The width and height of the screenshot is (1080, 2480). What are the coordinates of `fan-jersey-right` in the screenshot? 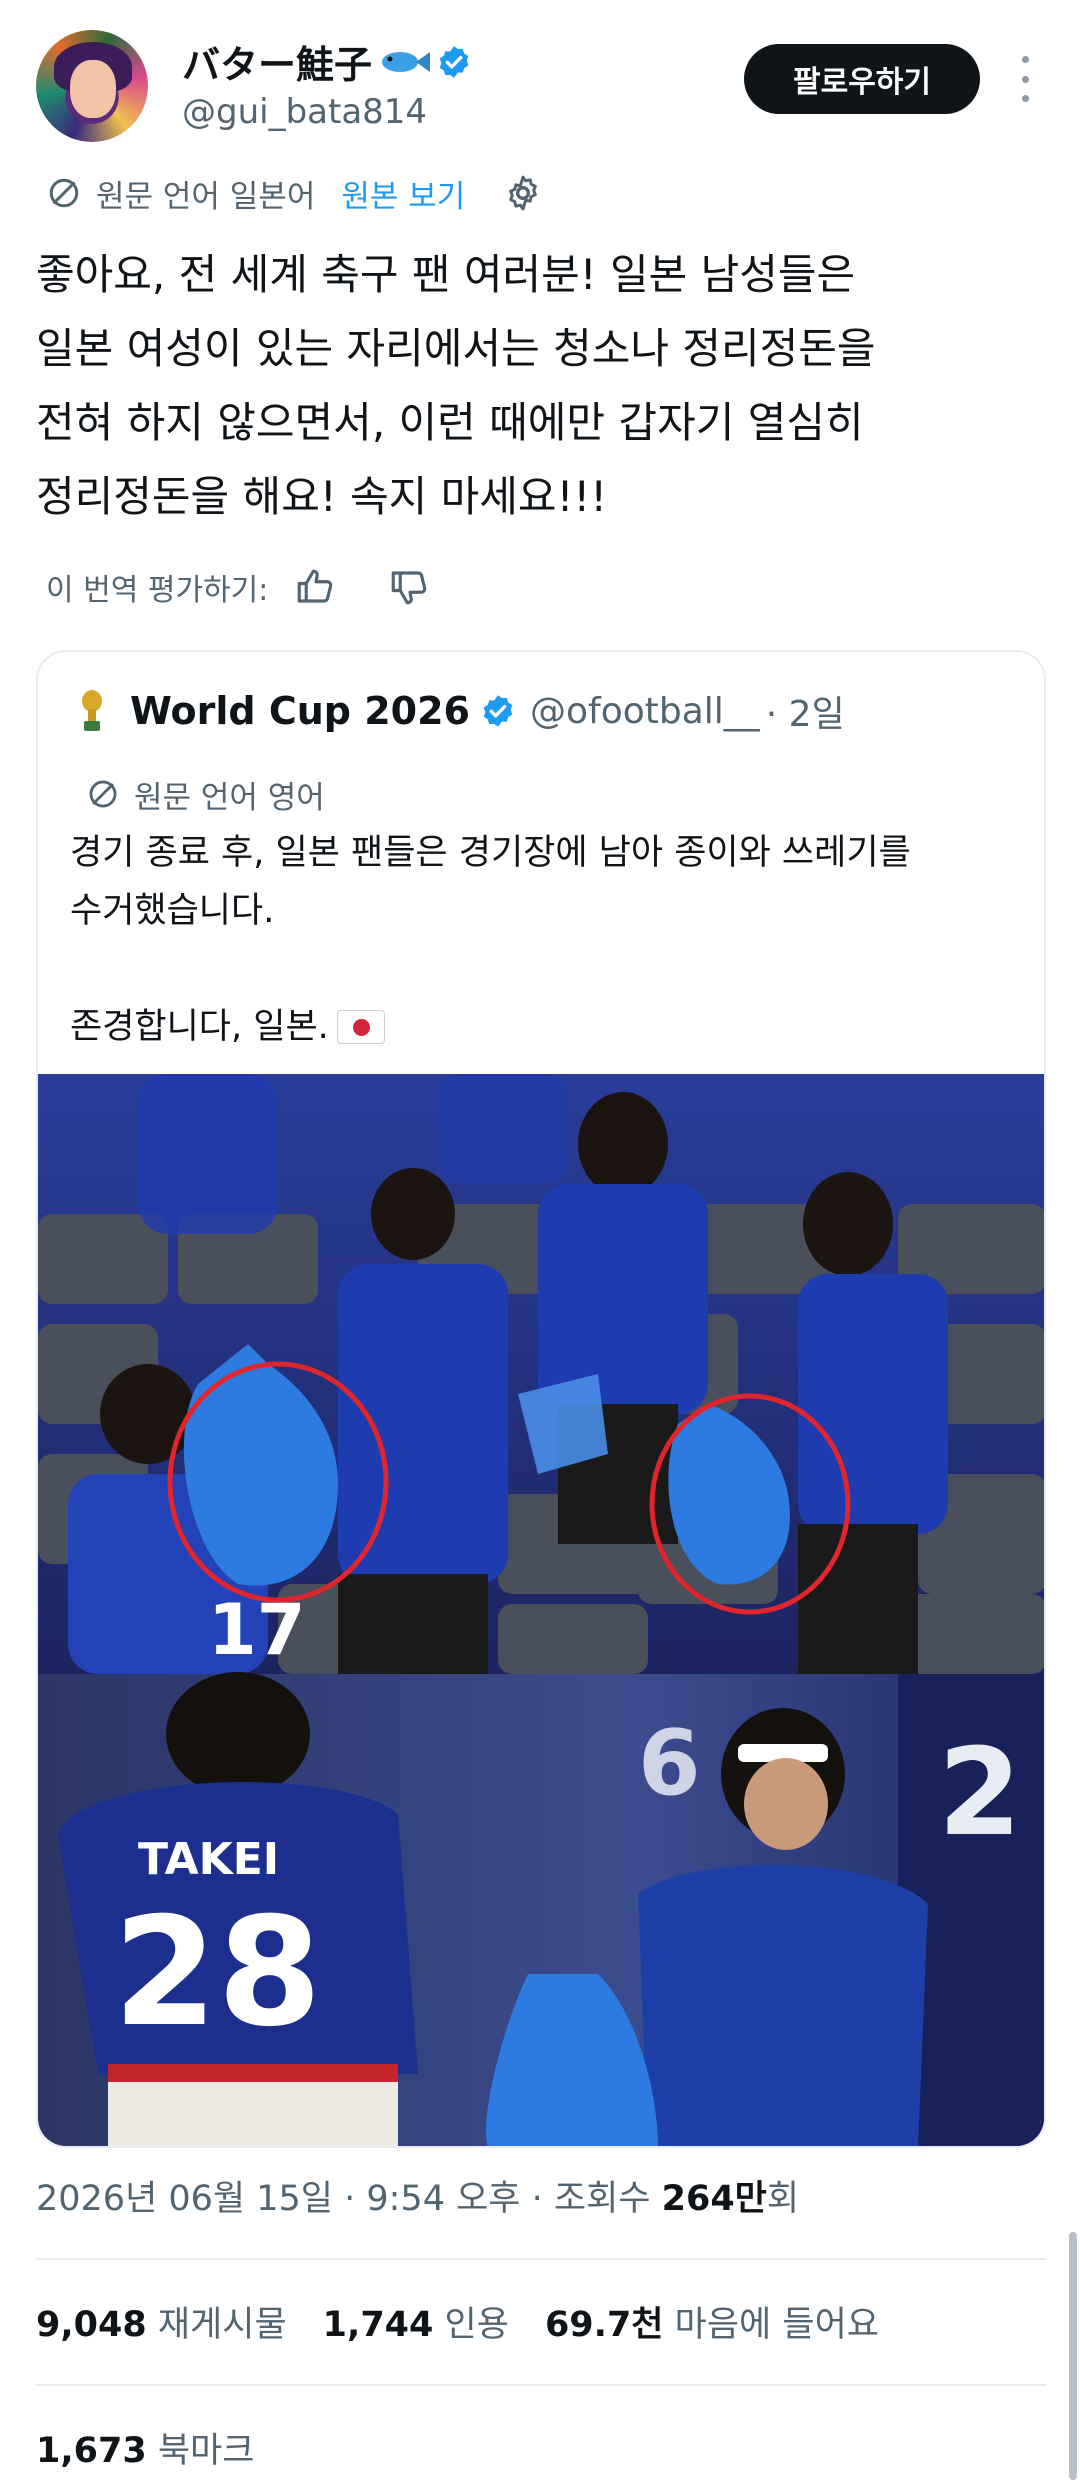 It's located at (783, 2005).